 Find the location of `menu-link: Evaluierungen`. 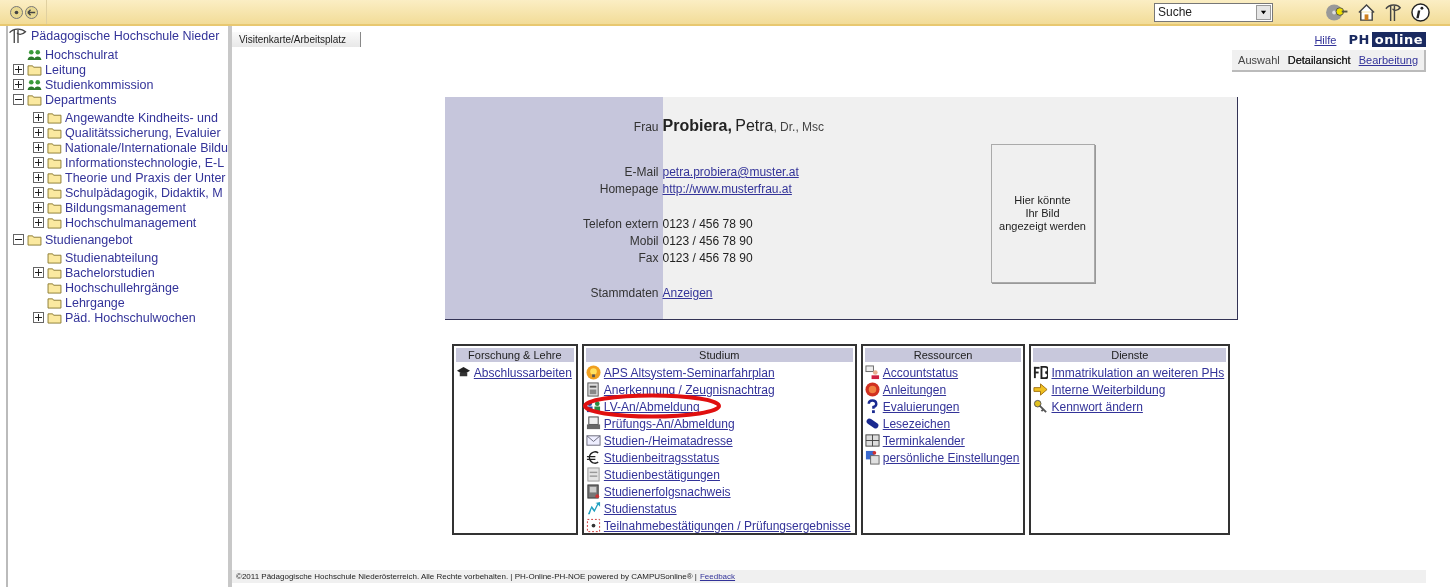

menu-link: Evaluierungen is located at coordinates (921, 406).